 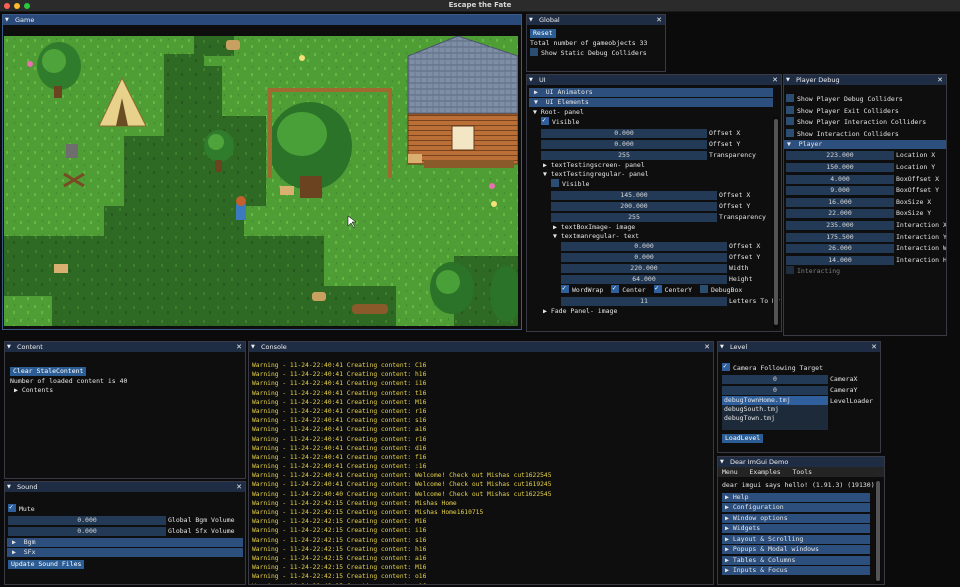 What do you see at coordinates (651, 102) in the screenshot?
I see `ui-elements-header: ▼ UI Elements` at bounding box center [651, 102].